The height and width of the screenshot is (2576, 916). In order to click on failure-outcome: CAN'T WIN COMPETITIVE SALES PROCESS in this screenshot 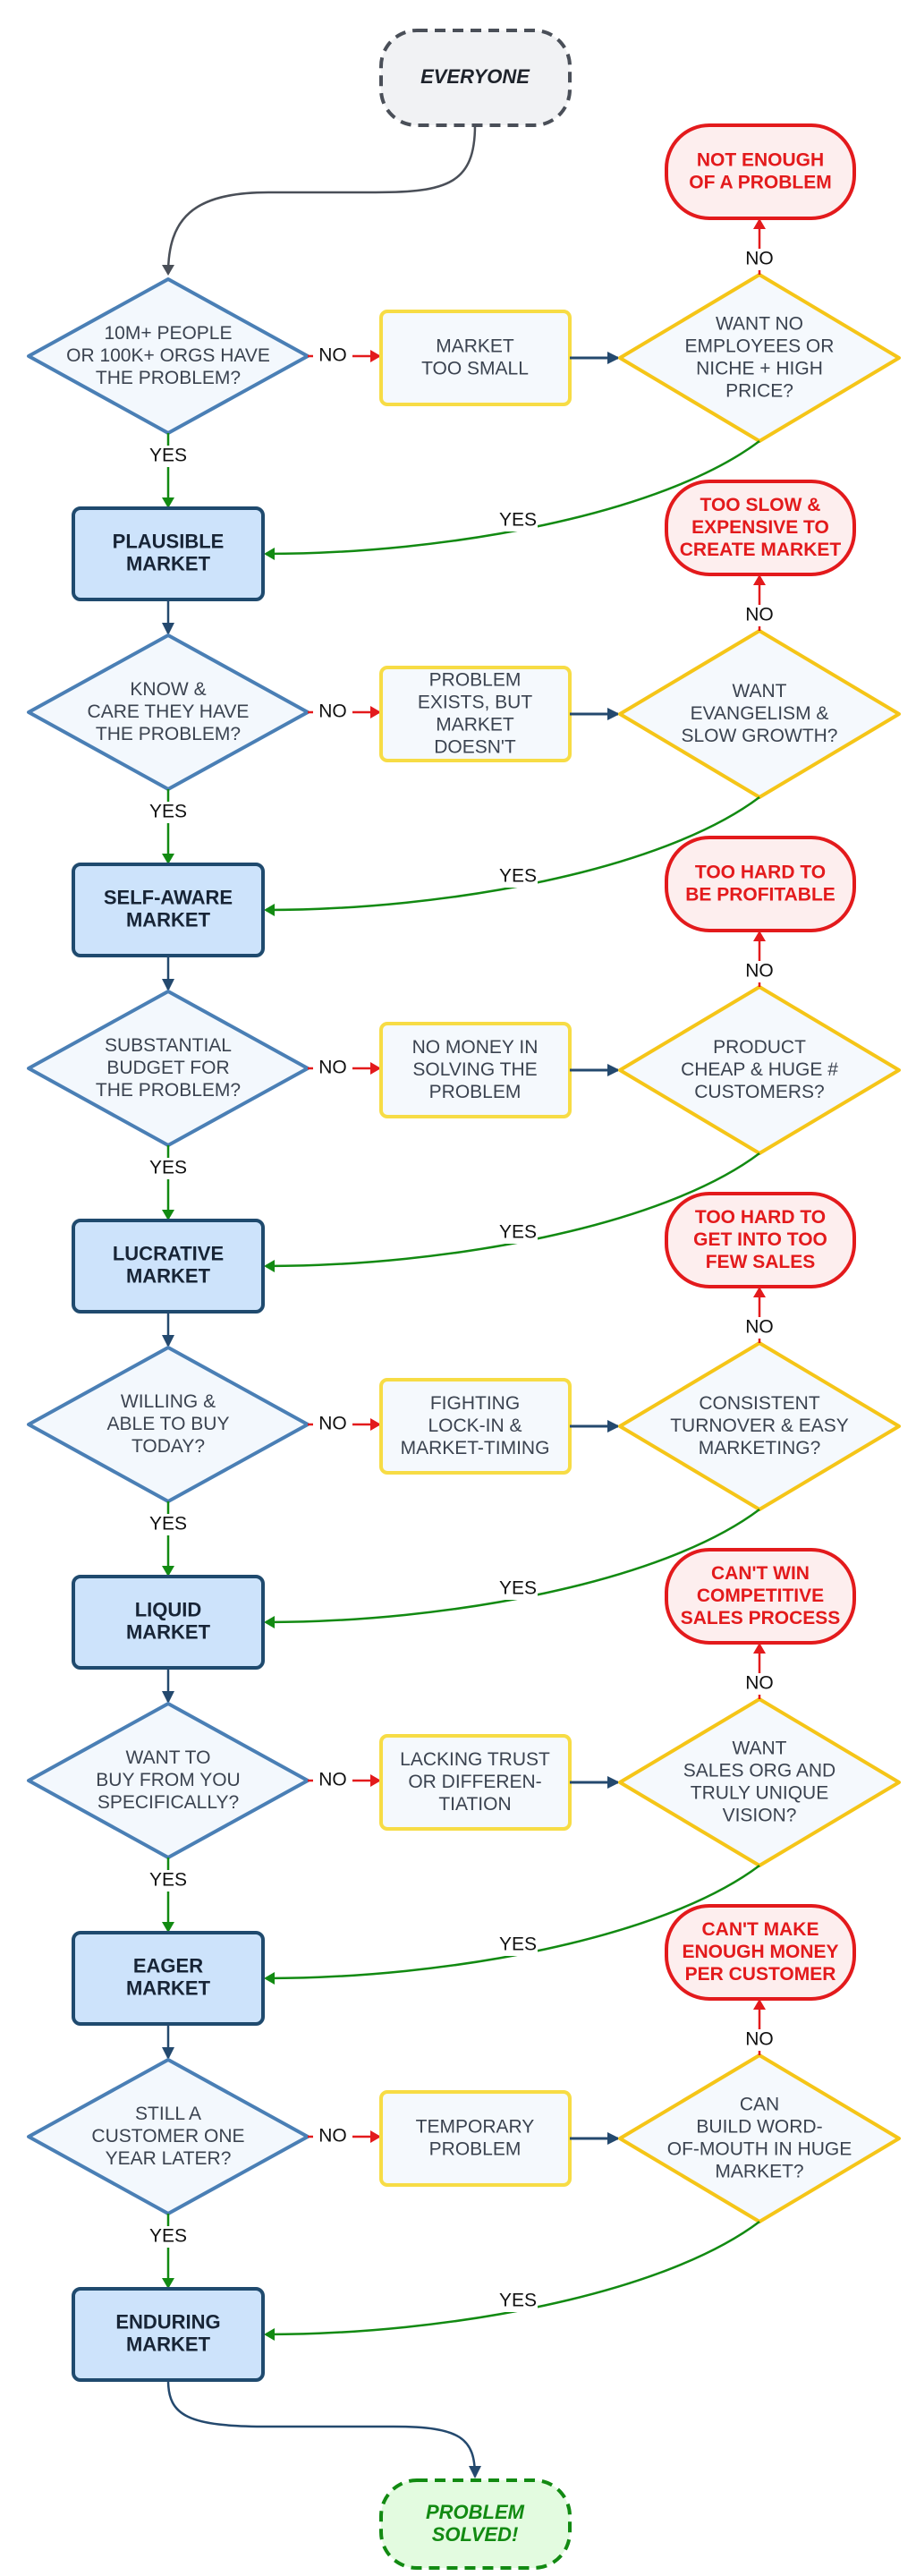, I will do `click(760, 1596)`.